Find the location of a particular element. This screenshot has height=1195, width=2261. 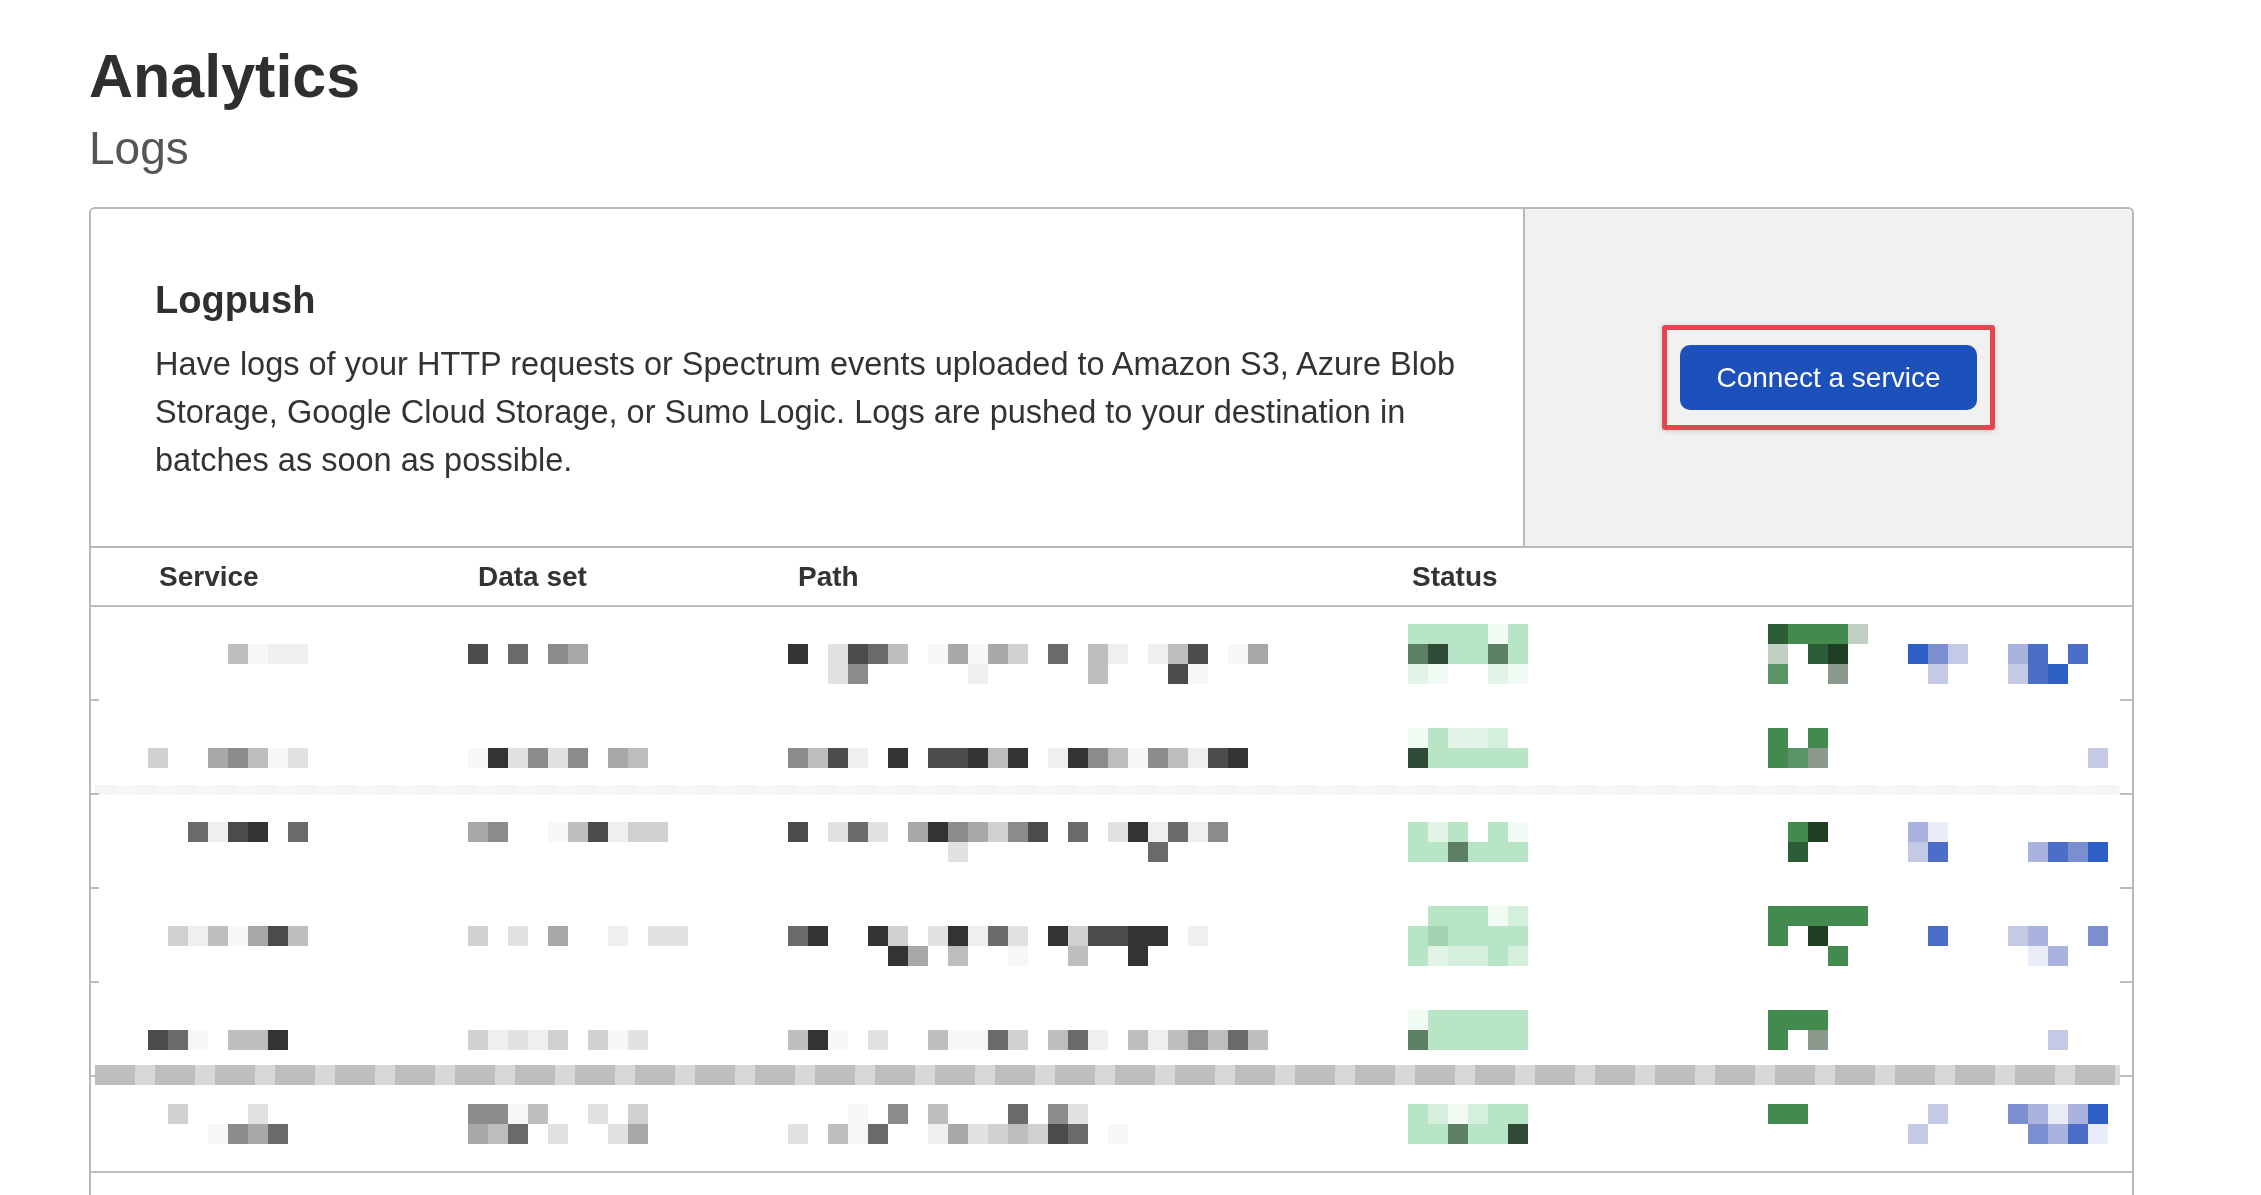

column-header: Path is located at coordinates (828, 577).